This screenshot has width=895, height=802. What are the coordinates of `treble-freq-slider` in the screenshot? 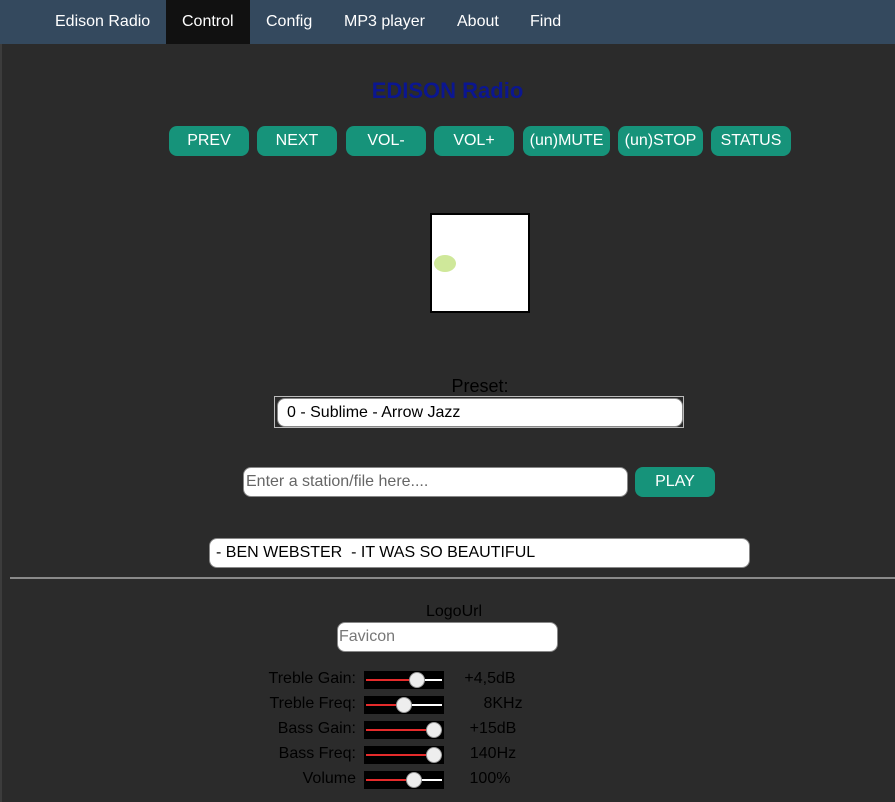 It's located at (404, 705).